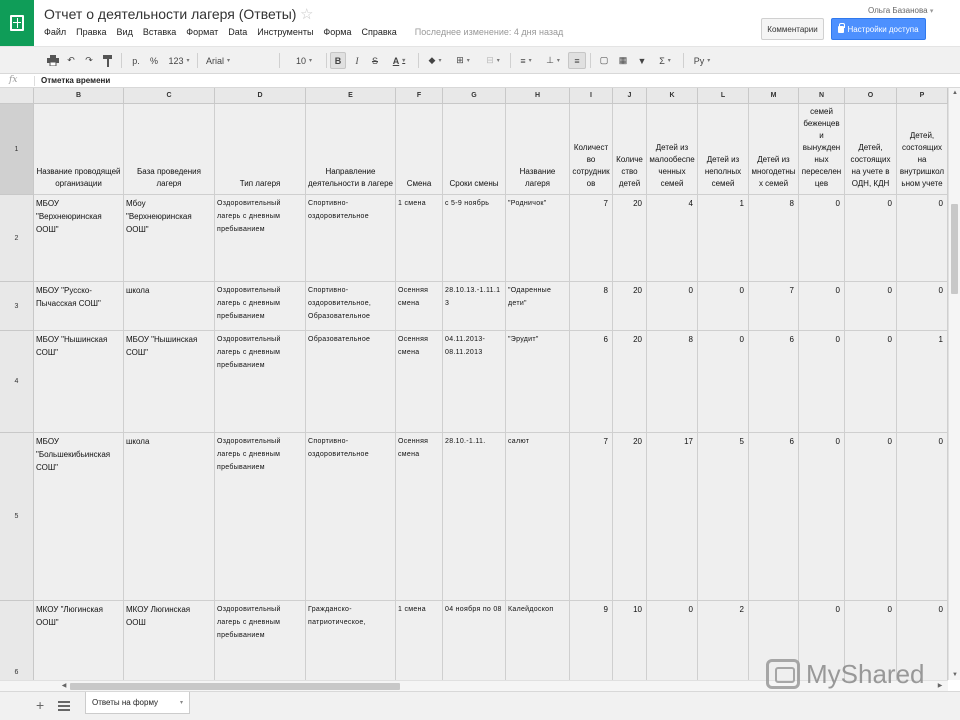  I want to click on table-cell: 9, so click(591, 640).